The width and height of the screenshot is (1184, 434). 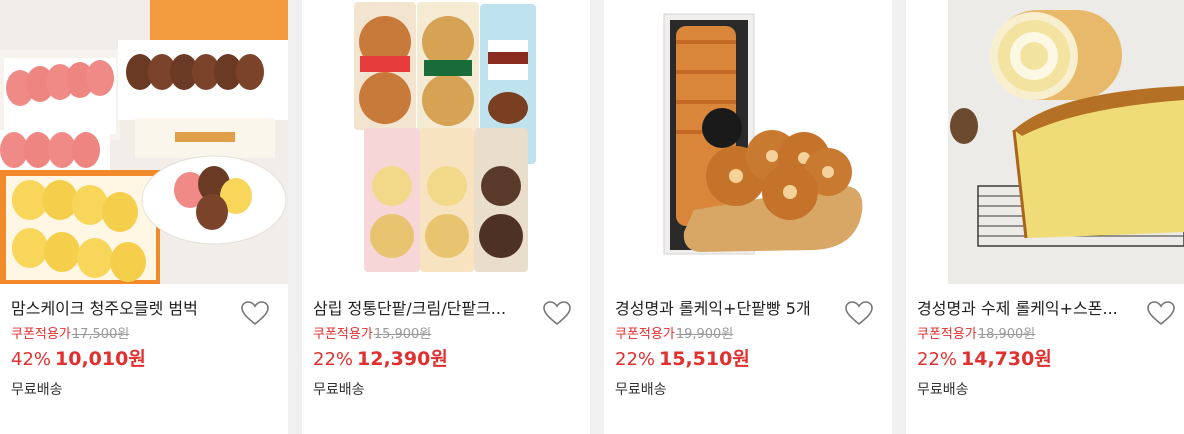 I want to click on product-title: 경성명과 롤케익+단팥빵 5개, so click(x=720, y=309).